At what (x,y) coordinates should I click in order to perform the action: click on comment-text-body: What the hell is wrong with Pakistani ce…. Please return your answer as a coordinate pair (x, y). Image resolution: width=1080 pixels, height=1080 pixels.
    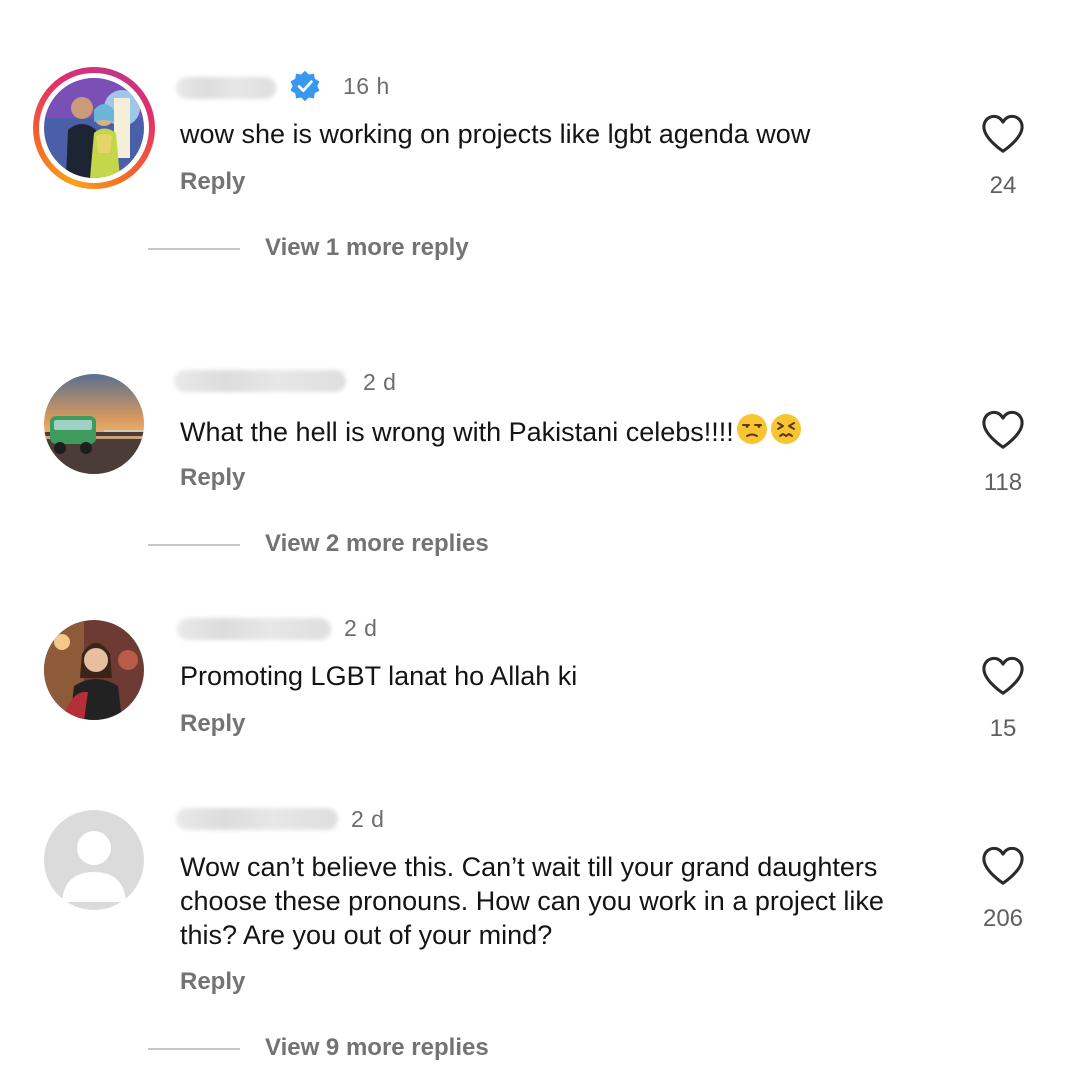
    Looking at the image, I should click on (457, 432).